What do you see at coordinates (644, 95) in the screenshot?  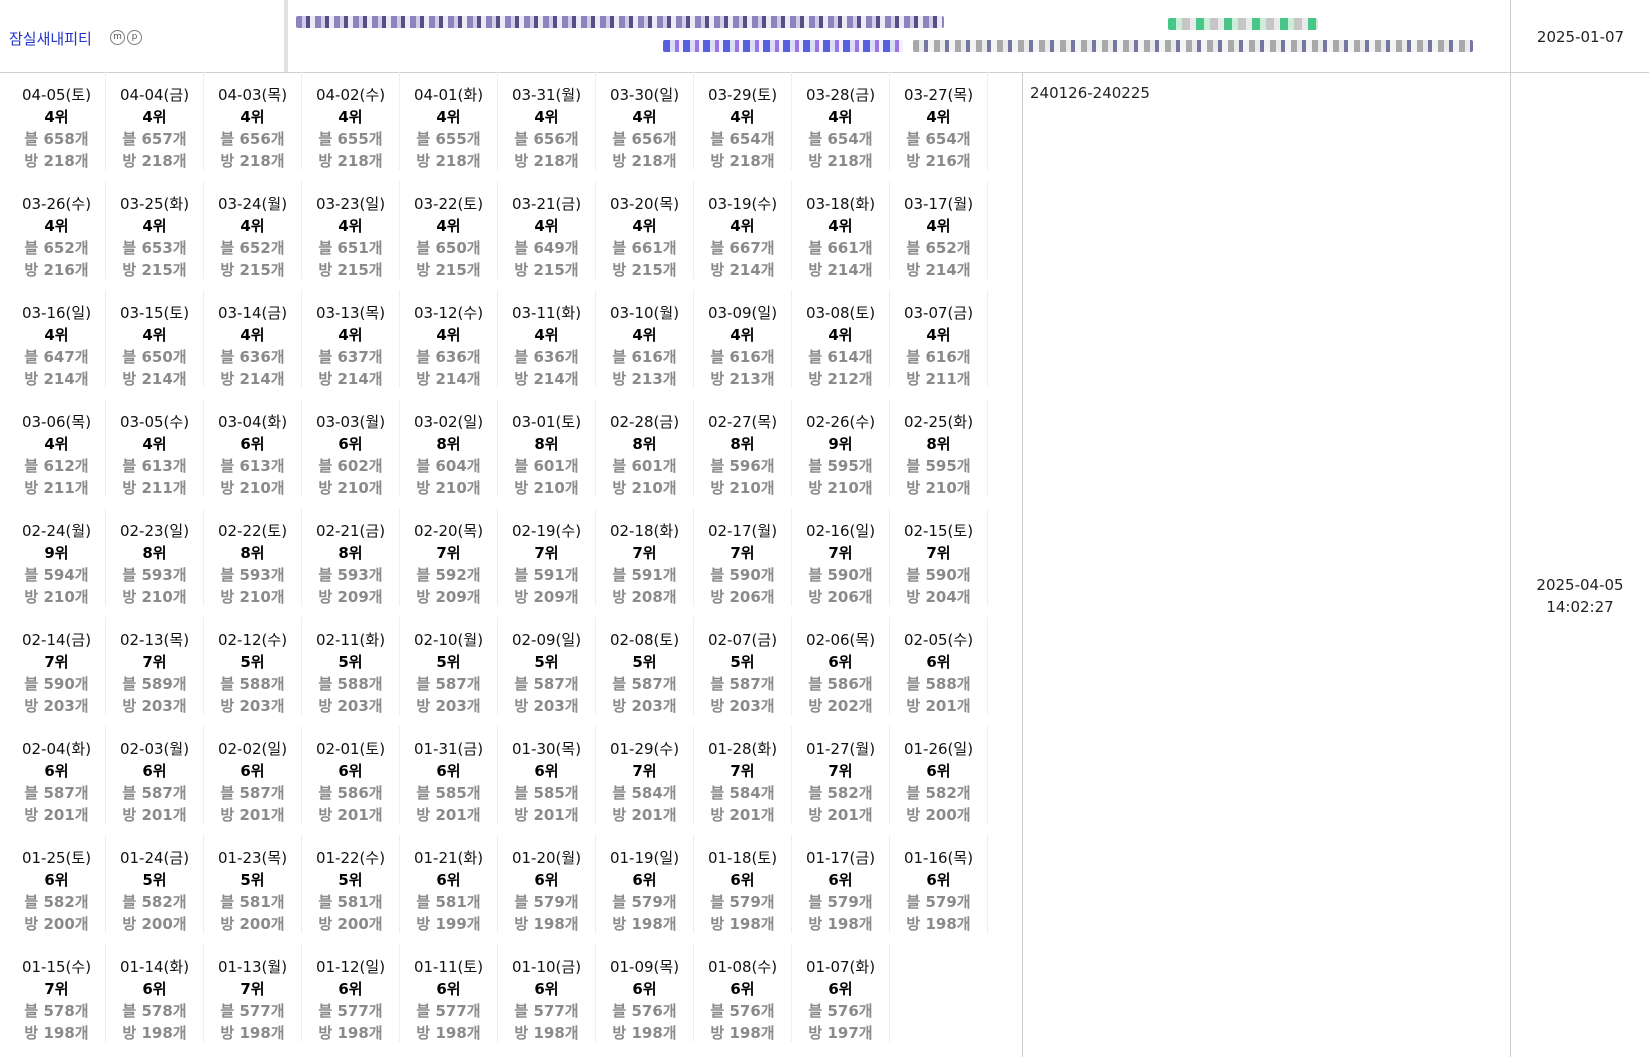 I see `day-date: 03-30(일)` at bounding box center [644, 95].